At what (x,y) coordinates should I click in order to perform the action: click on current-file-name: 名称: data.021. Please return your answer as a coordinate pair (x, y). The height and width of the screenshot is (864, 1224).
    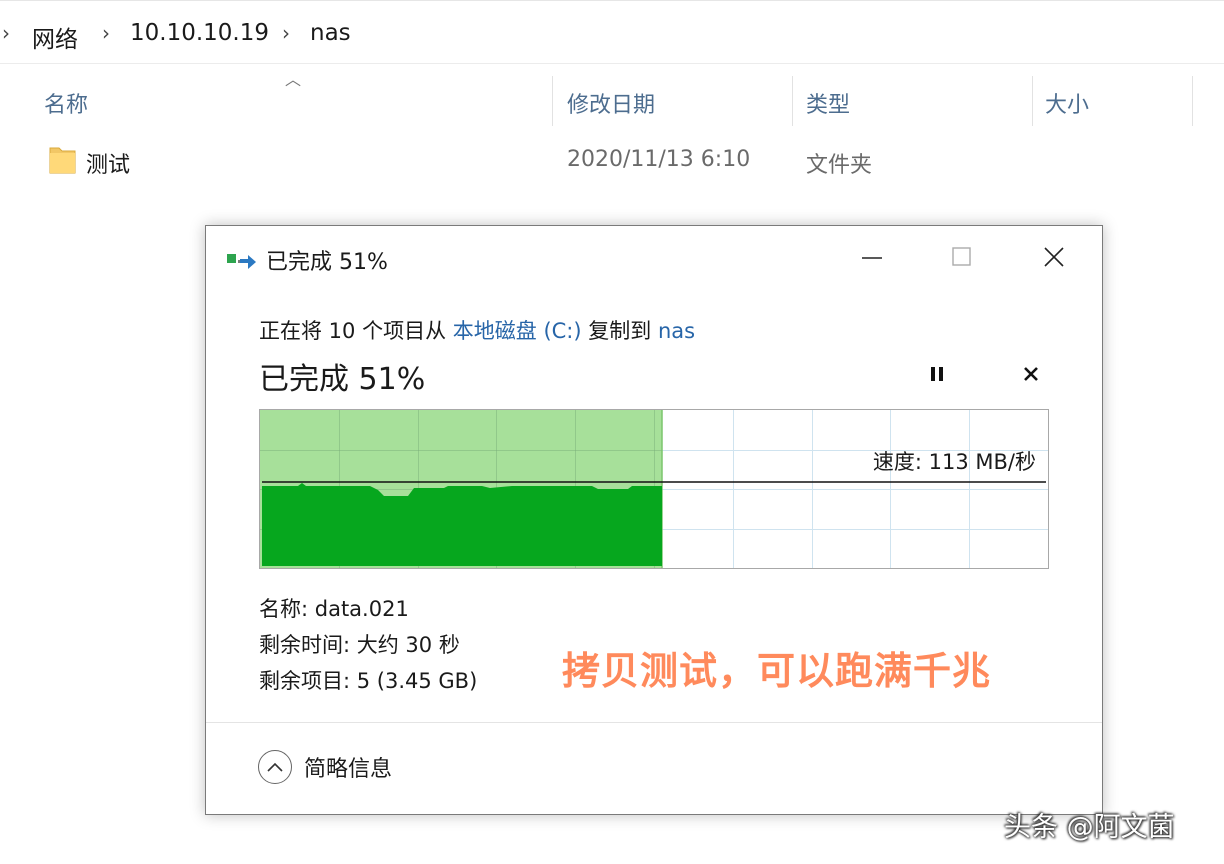
    Looking at the image, I should click on (334, 609).